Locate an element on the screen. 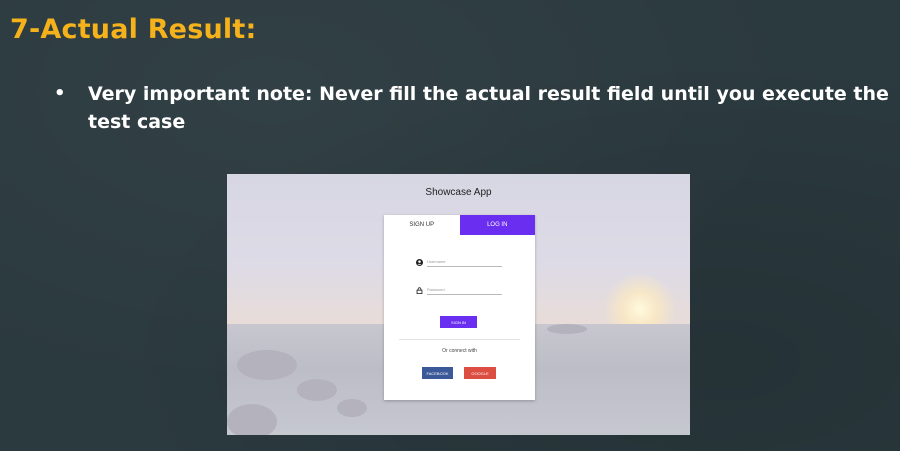 The width and height of the screenshot is (900, 451). password-field is located at coordinates (458, 290).